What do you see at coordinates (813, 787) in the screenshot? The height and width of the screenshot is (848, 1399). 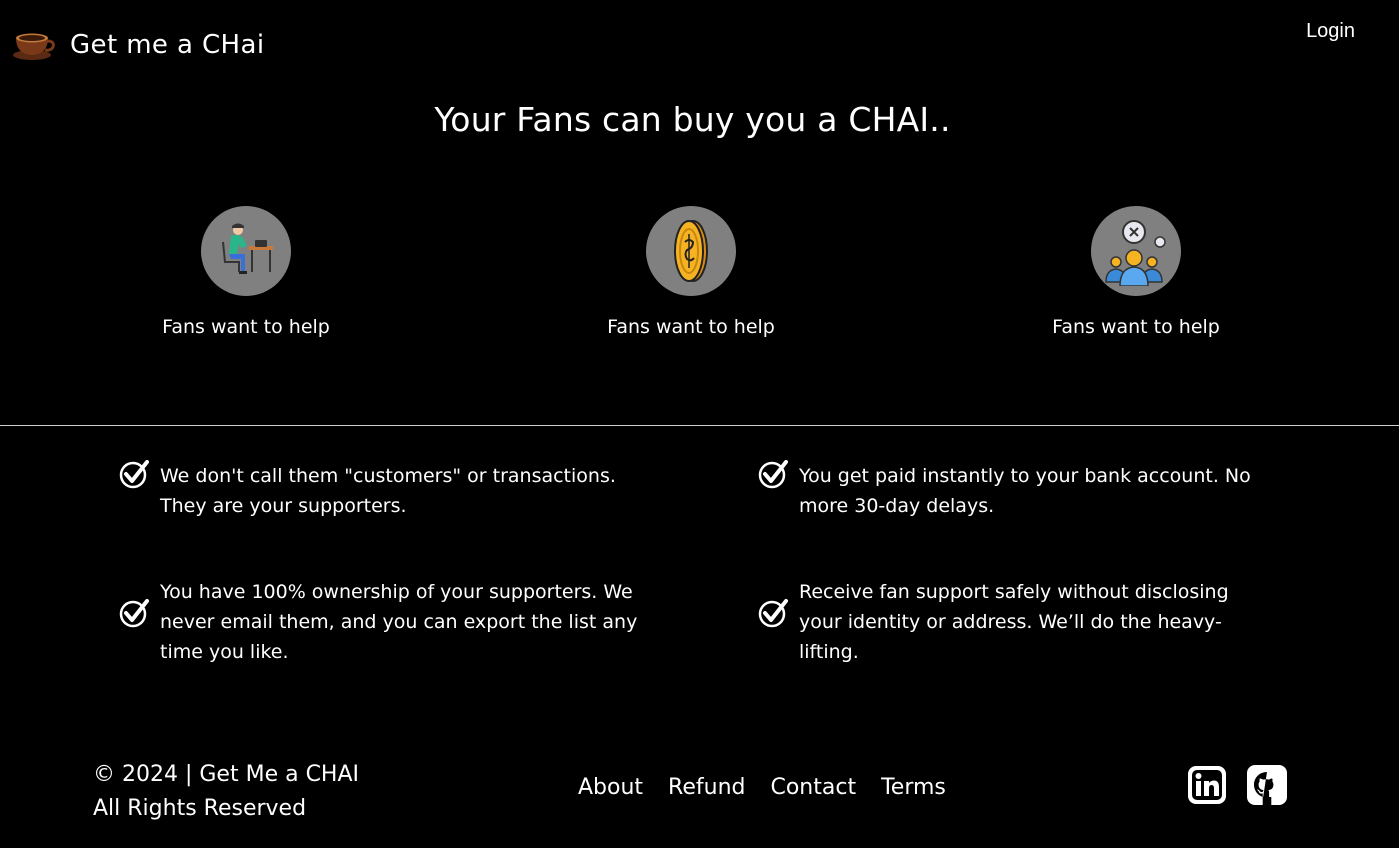 I see `footer-link-contact: Contact` at bounding box center [813, 787].